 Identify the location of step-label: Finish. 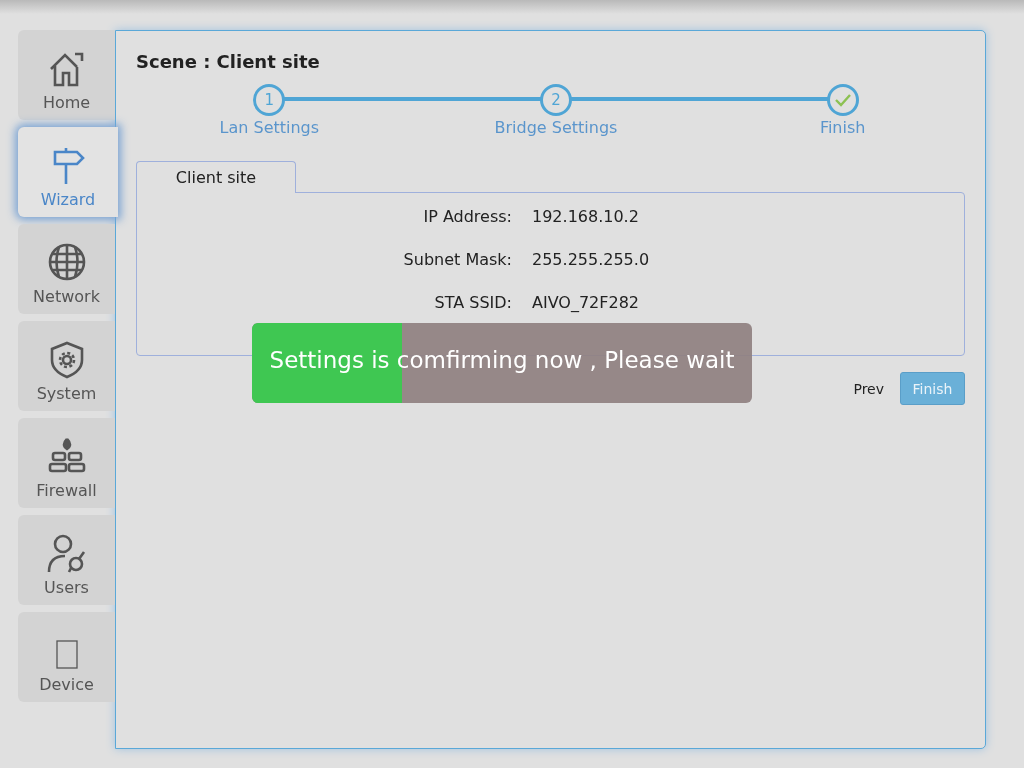
(842, 127).